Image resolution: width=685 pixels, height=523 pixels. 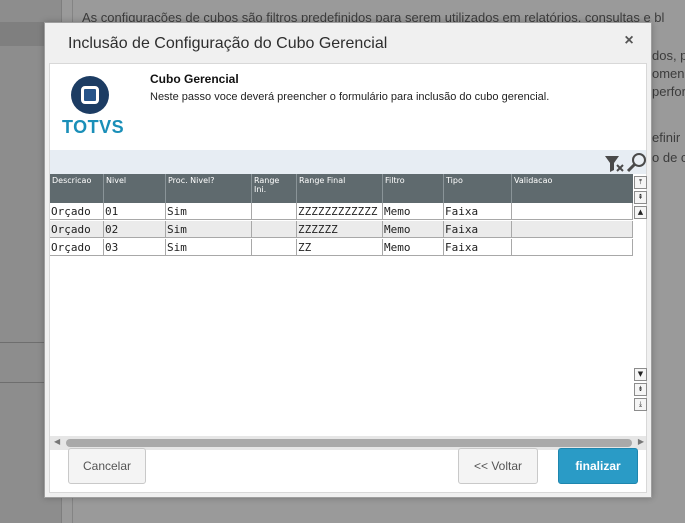 What do you see at coordinates (668, 73) in the screenshot?
I see `background-text: omen` at bounding box center [668, 73].